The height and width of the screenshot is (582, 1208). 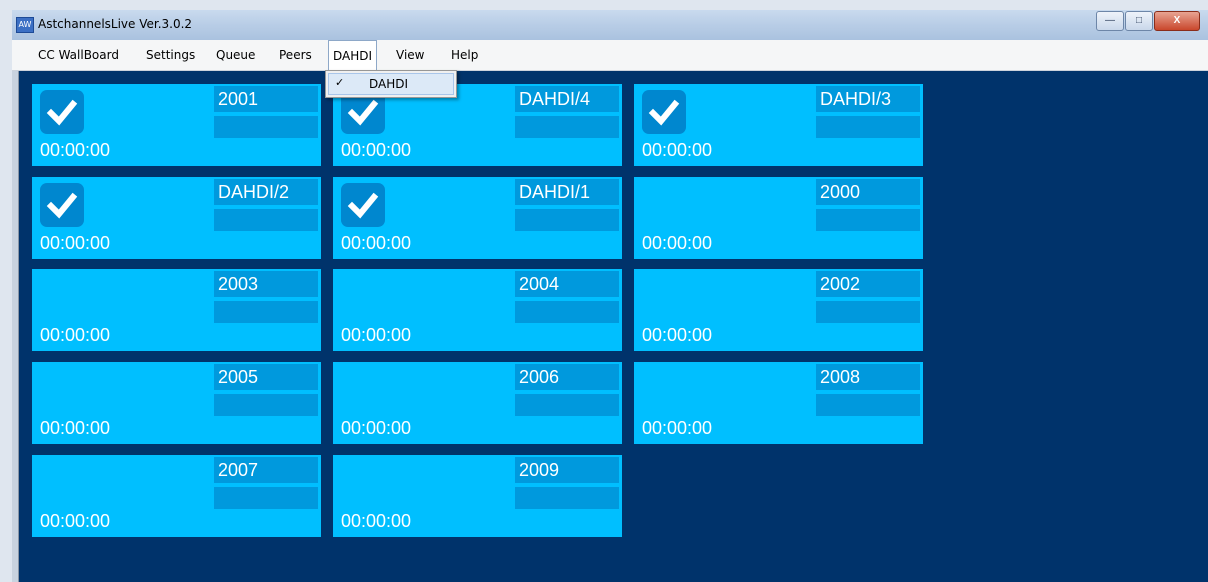 I want to click on dropdown-item-label: DAHDI, so click(x=389, y=84).